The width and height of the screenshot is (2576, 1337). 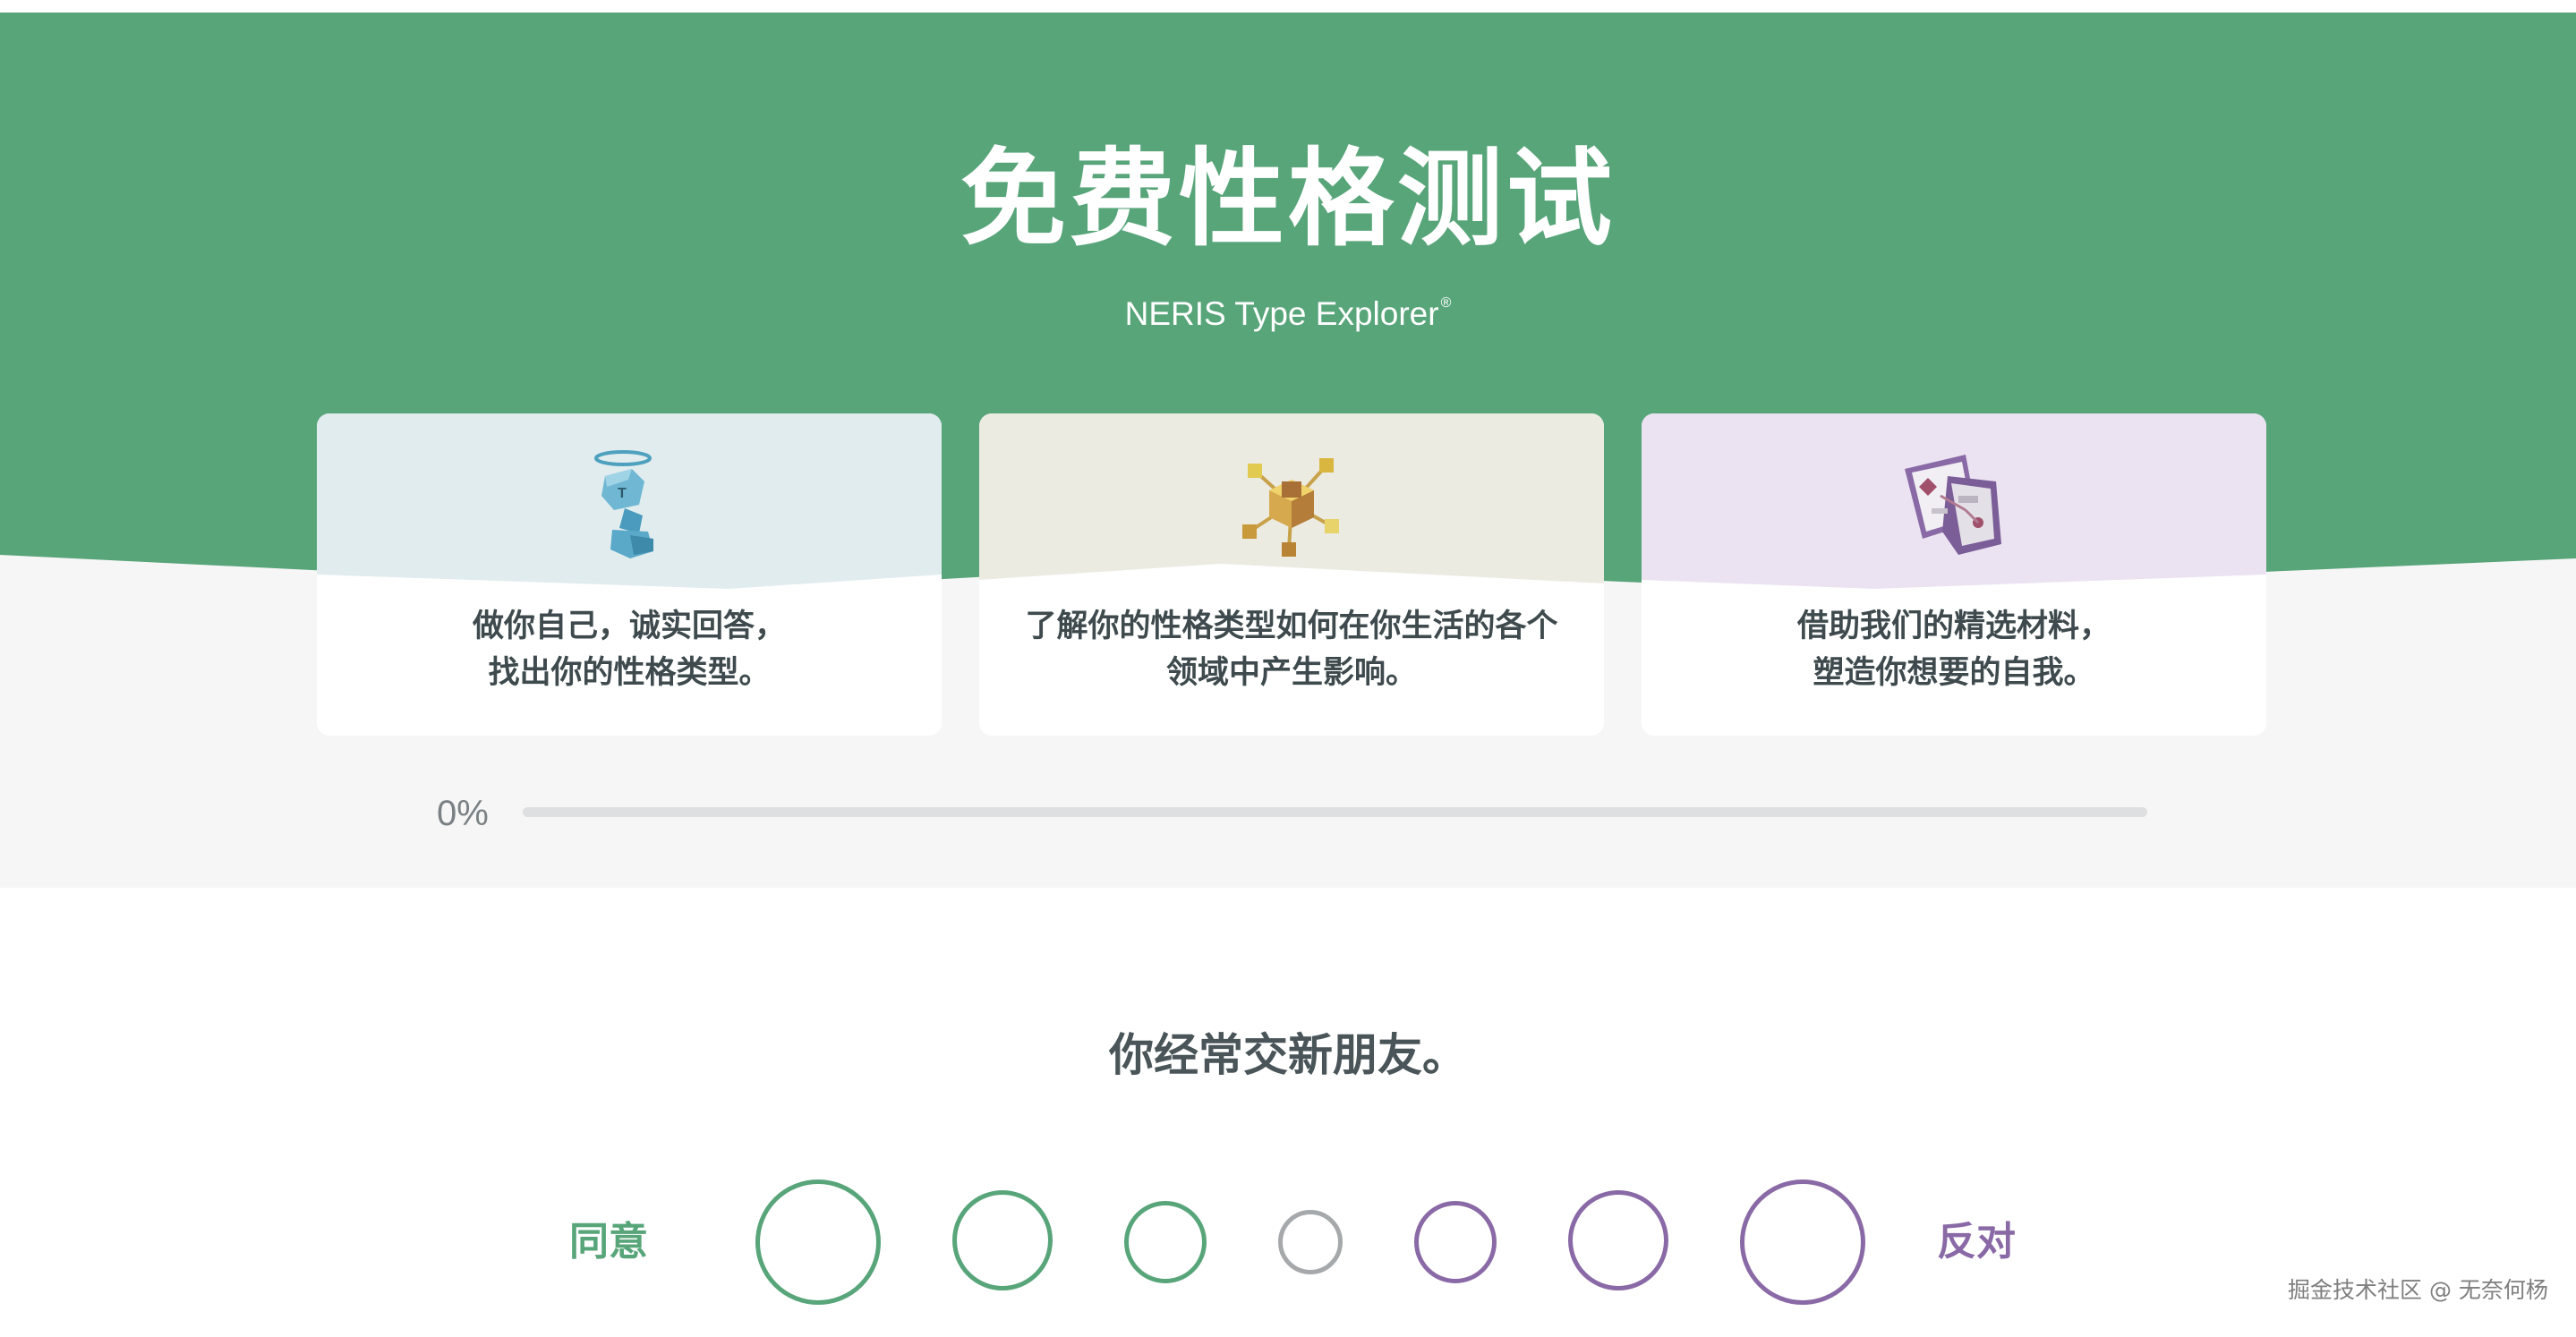 I want to click on option-slightly-agree, so click(x=1165, y=1242).